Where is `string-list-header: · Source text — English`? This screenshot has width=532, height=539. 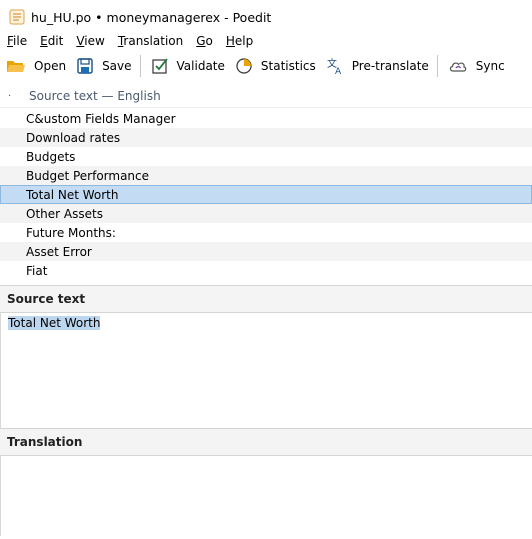 string-list-header: · Source text — English is located at coordinates (266, 96).